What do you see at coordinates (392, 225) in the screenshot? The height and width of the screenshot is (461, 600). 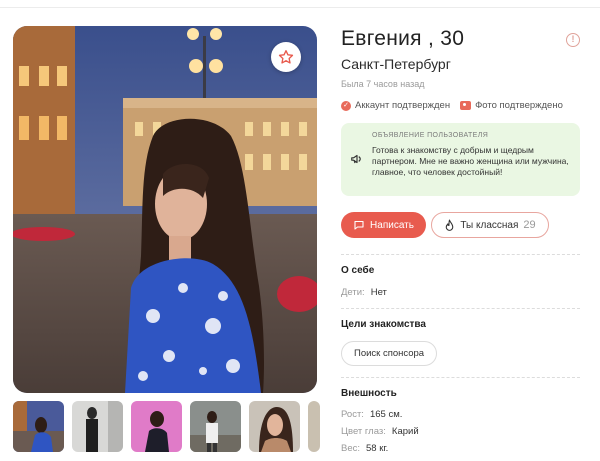 I see `write-message-label: Написать` at bounding box center [392, 225].